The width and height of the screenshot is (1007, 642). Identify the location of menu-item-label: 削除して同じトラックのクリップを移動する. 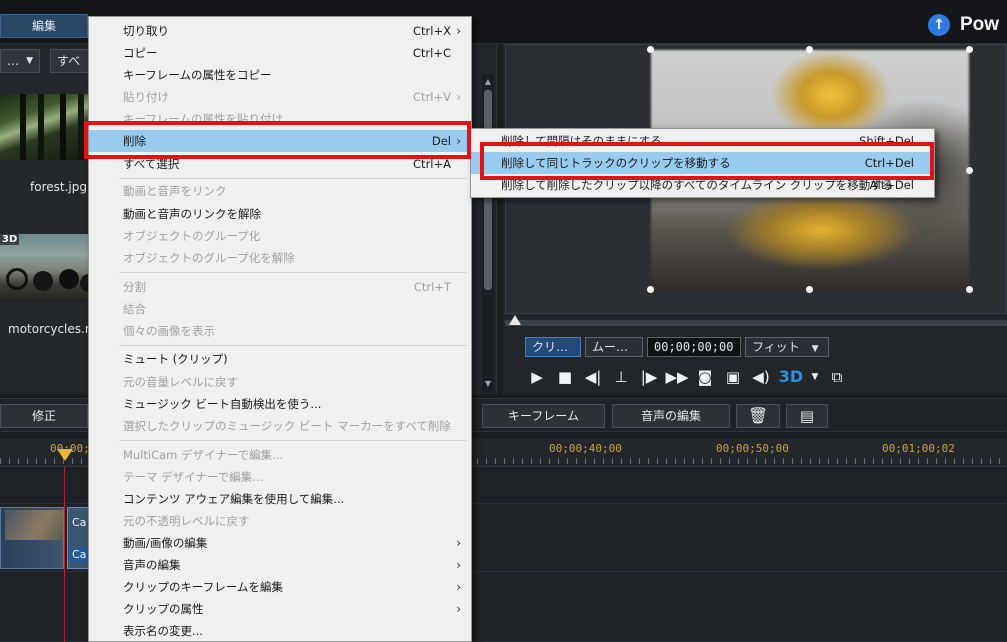
(616, 163).